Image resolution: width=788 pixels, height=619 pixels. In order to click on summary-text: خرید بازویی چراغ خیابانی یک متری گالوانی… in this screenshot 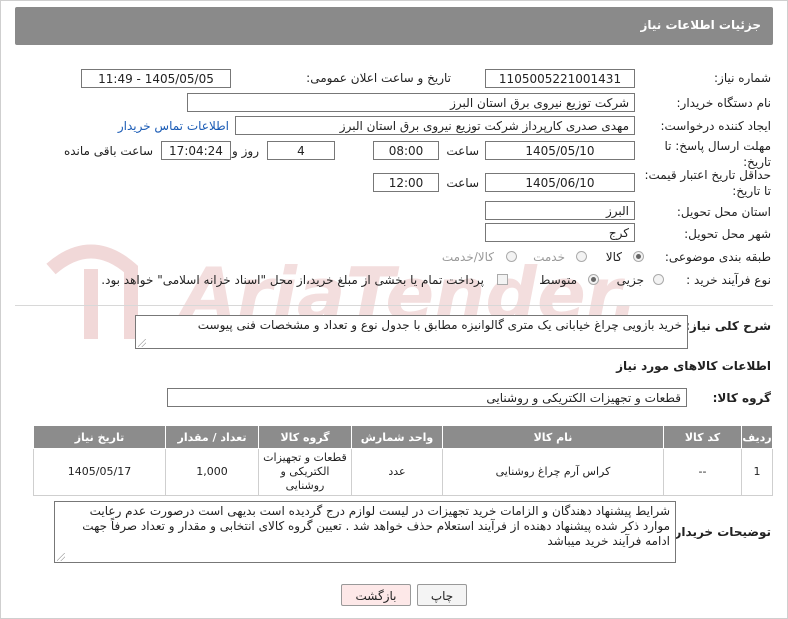, I will do `click(439, 325)`.